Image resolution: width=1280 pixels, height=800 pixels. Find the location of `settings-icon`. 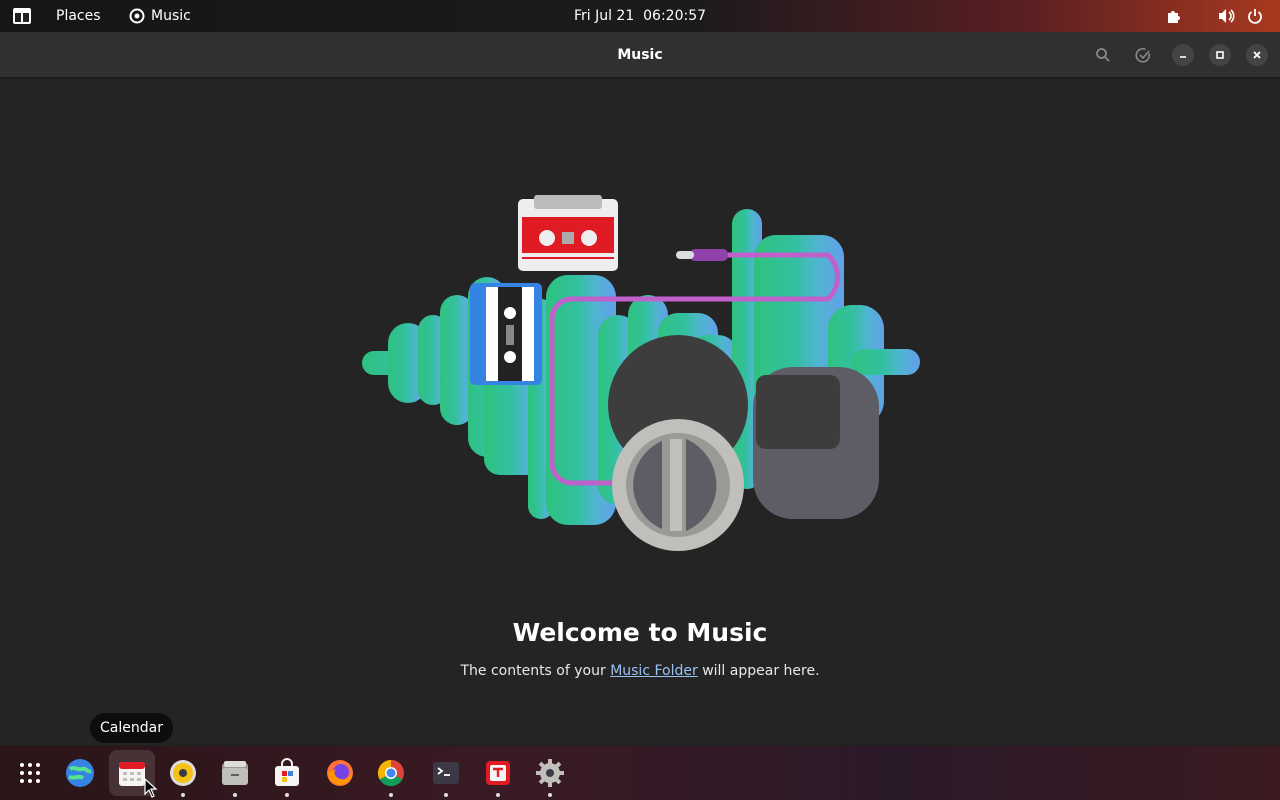

settings-icon is located at coordinates (550, 773).